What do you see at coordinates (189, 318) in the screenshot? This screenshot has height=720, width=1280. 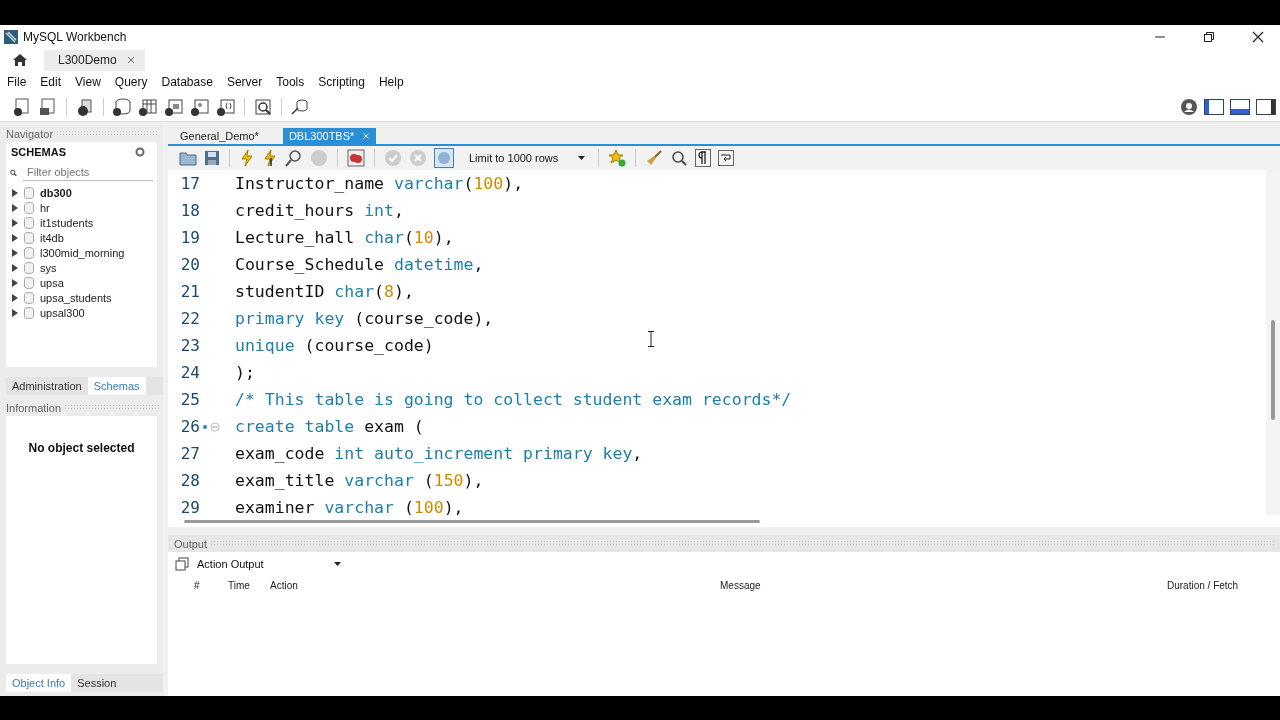 I see `line-number: 22` at bounding box center [189, 318].